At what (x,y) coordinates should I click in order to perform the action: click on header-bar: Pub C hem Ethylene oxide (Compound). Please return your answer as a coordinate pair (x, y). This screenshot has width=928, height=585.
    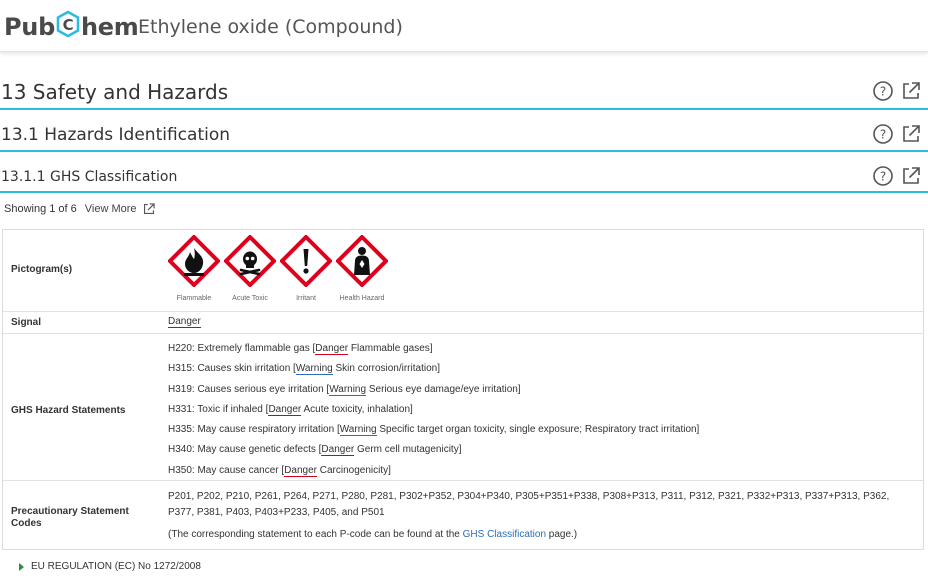
    Looking at the image, I should click on (464, 26).